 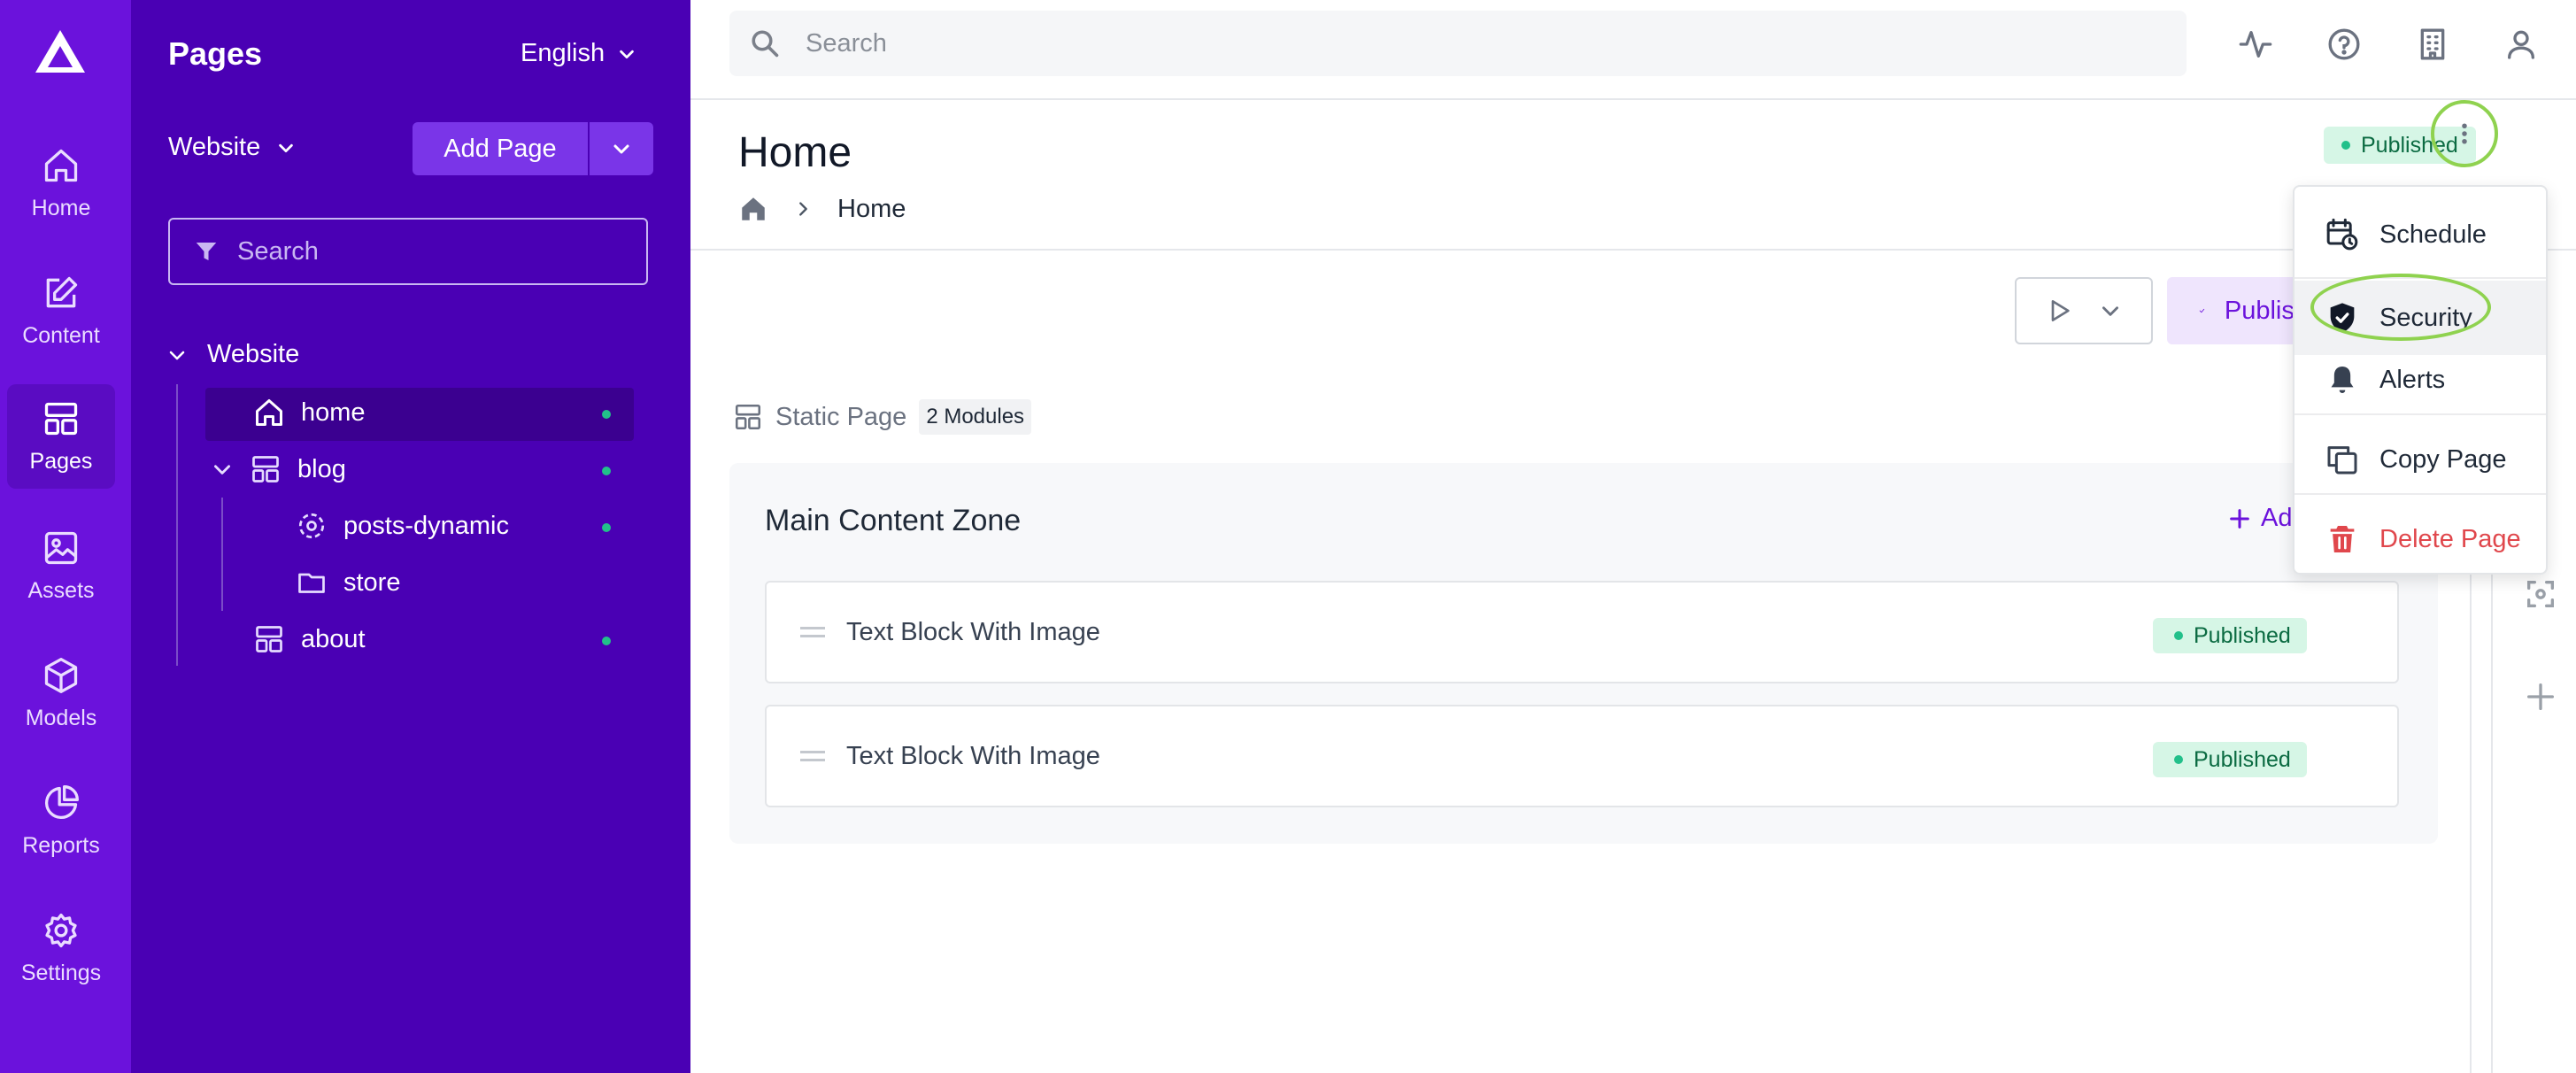 What do you see at coordinates (61, 547) in the screenshot?
I see `image-icon` at bounding box center [61, 547].